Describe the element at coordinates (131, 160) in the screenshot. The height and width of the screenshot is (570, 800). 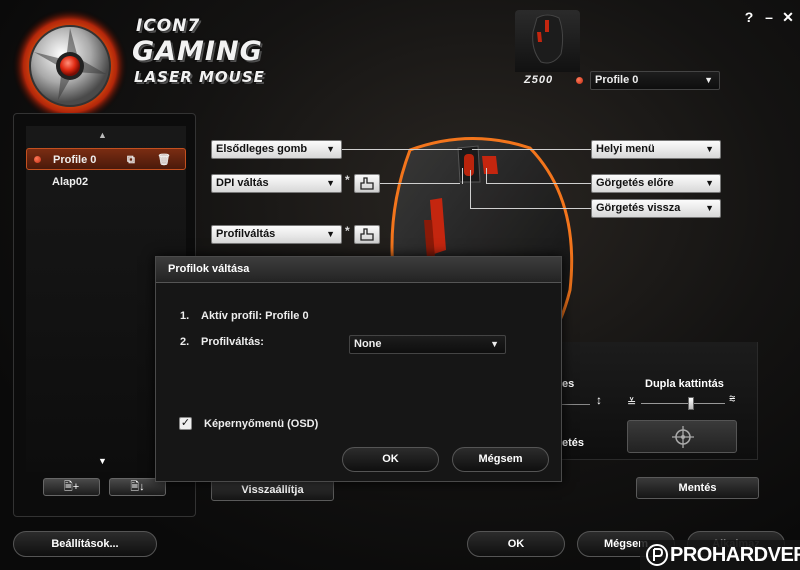
I see `copy-icon: ⧉` at that location.